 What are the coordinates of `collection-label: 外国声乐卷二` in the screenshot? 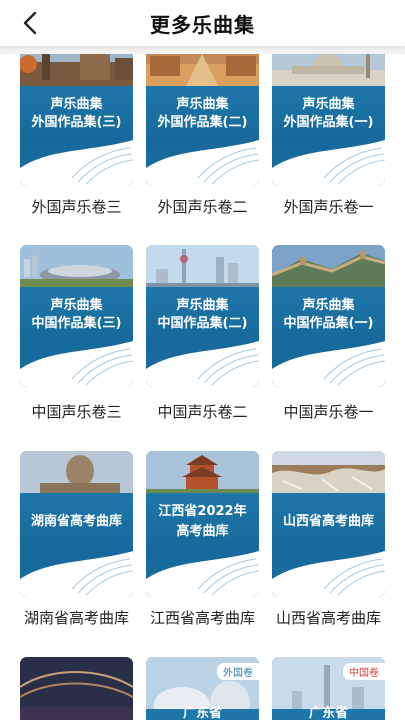 It's located at (202, 206).